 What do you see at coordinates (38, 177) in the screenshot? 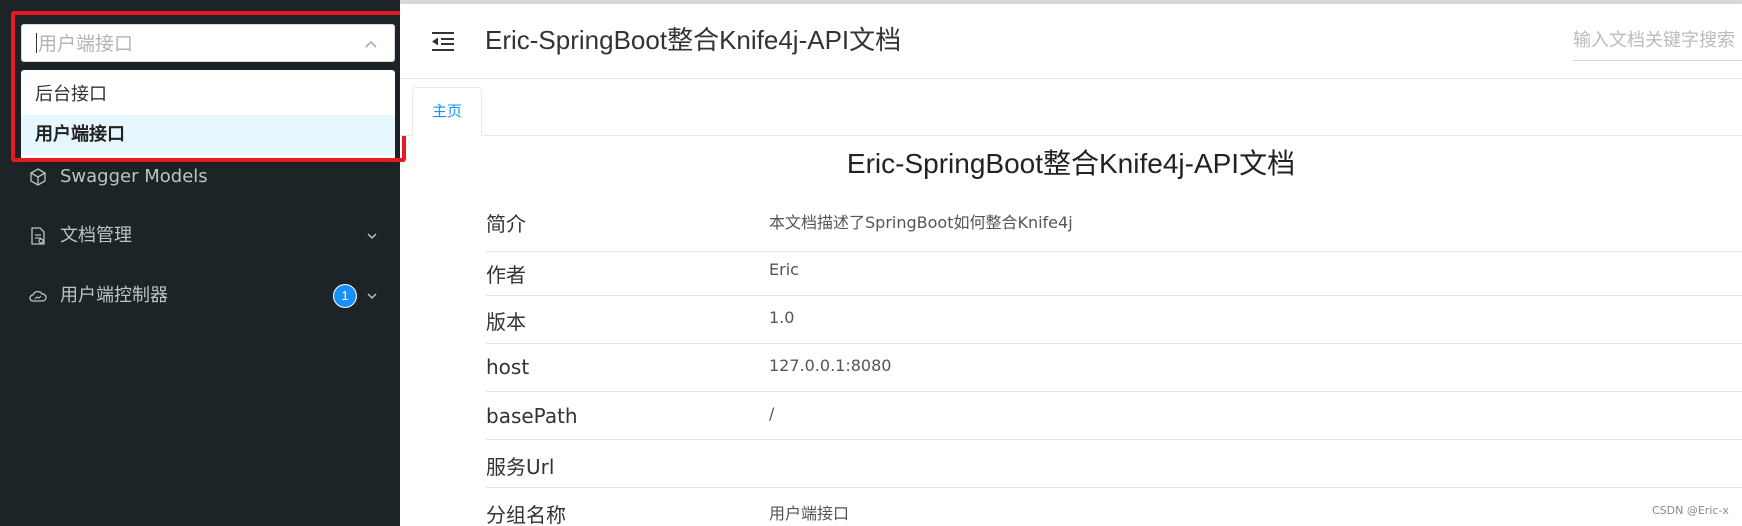
I see `cube-icon` at bounding box center [38, 177].